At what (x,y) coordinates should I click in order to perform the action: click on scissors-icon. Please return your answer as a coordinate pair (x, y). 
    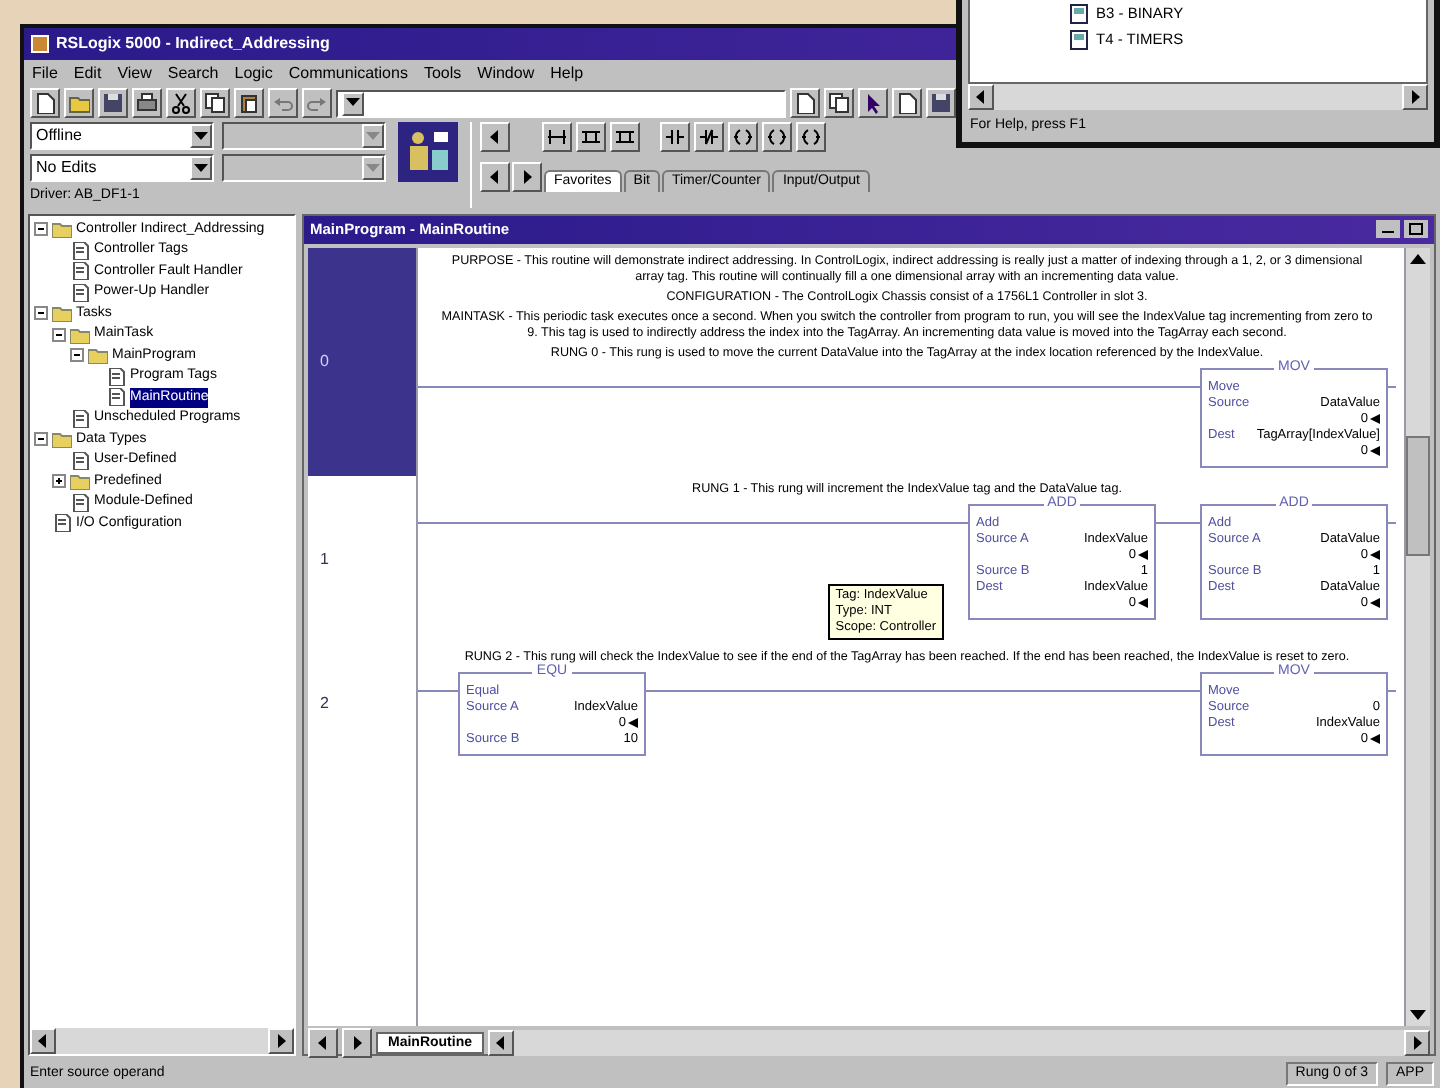
    Looking at the image, I should click on (181, 103).